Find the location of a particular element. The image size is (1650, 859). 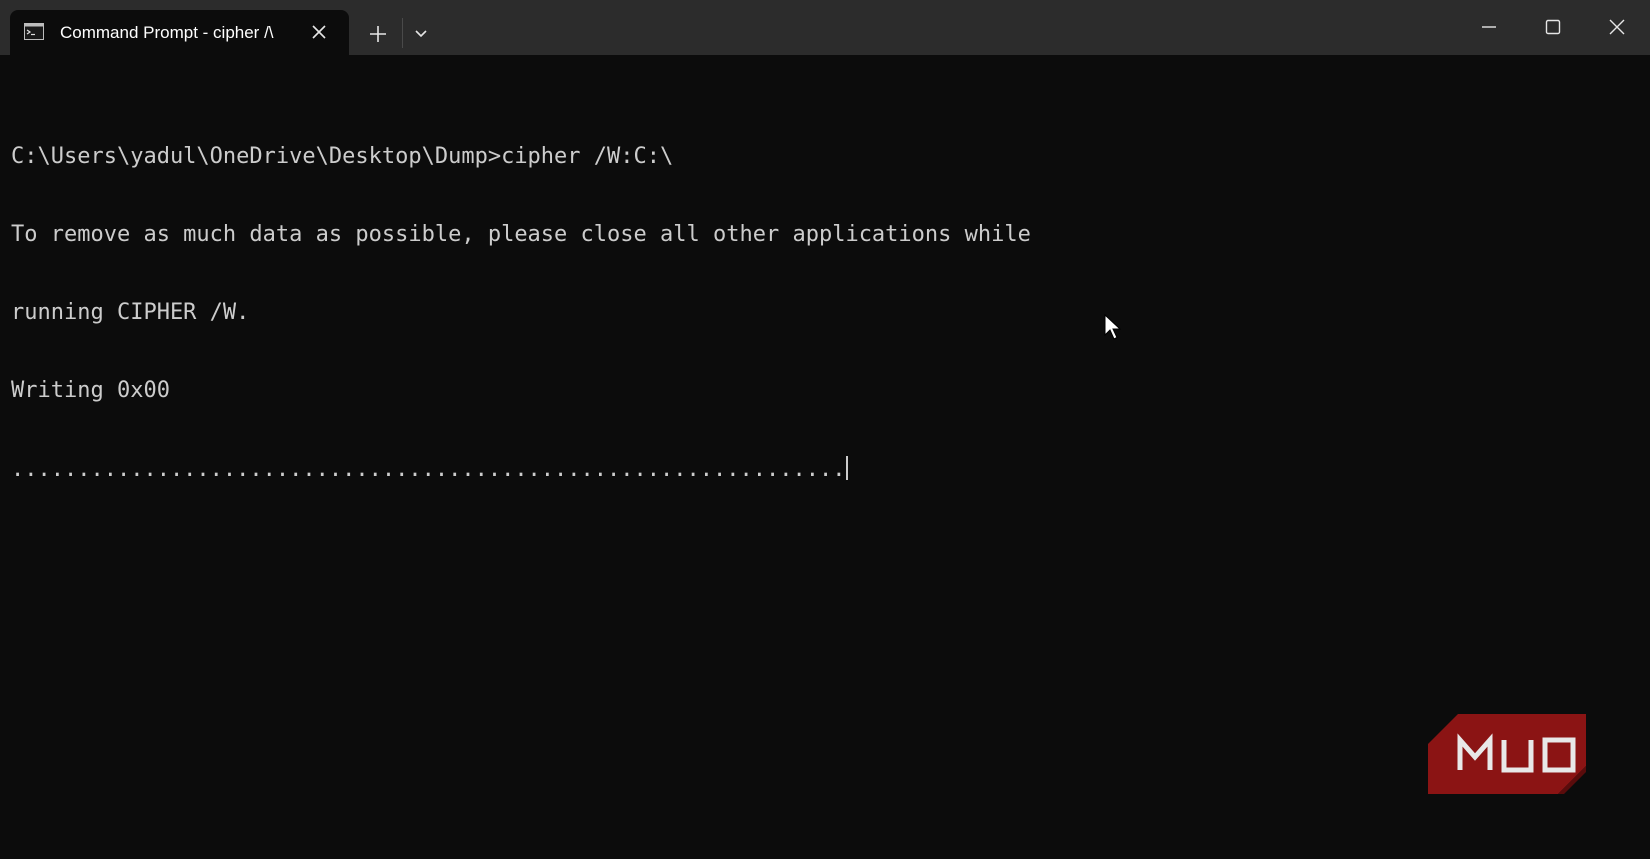

title-bar: Command Prompt - cipher /\ is located at coordinates (825, 27).